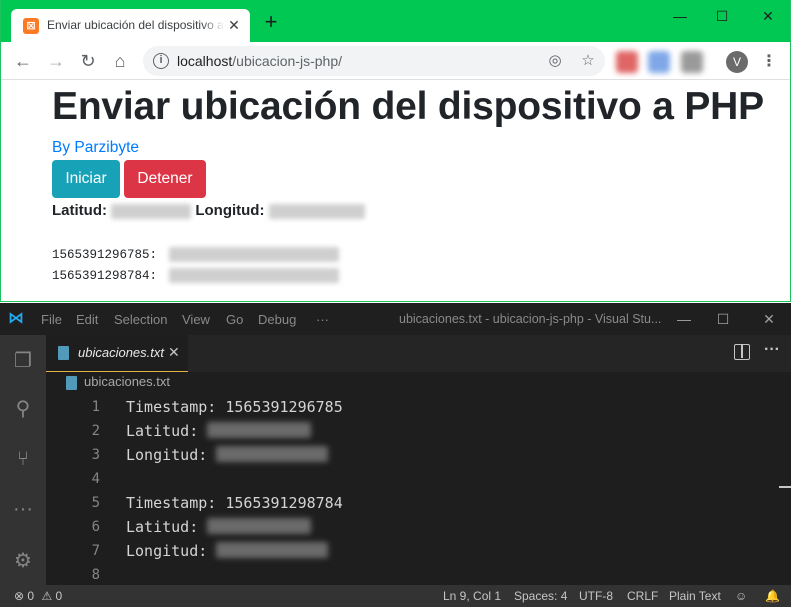  I want to click on line-number: 2, so click(95, 431).